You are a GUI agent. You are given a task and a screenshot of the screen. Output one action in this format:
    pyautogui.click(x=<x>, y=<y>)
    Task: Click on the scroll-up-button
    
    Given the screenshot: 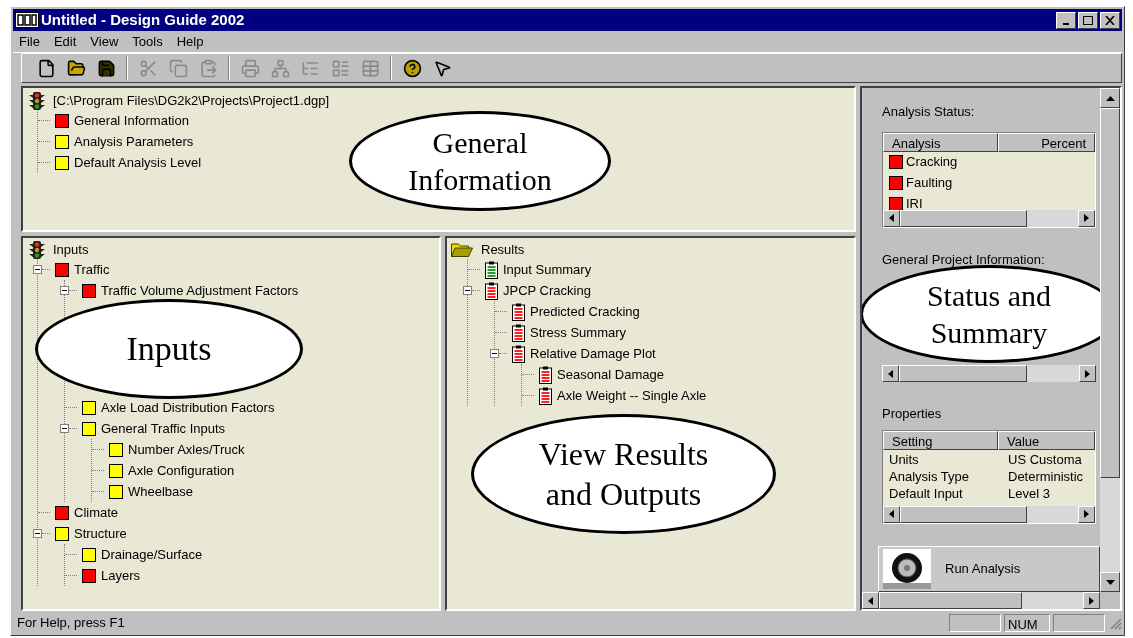 What is the action you would take?
    pyautogui.click(x=1110, y=98)
    